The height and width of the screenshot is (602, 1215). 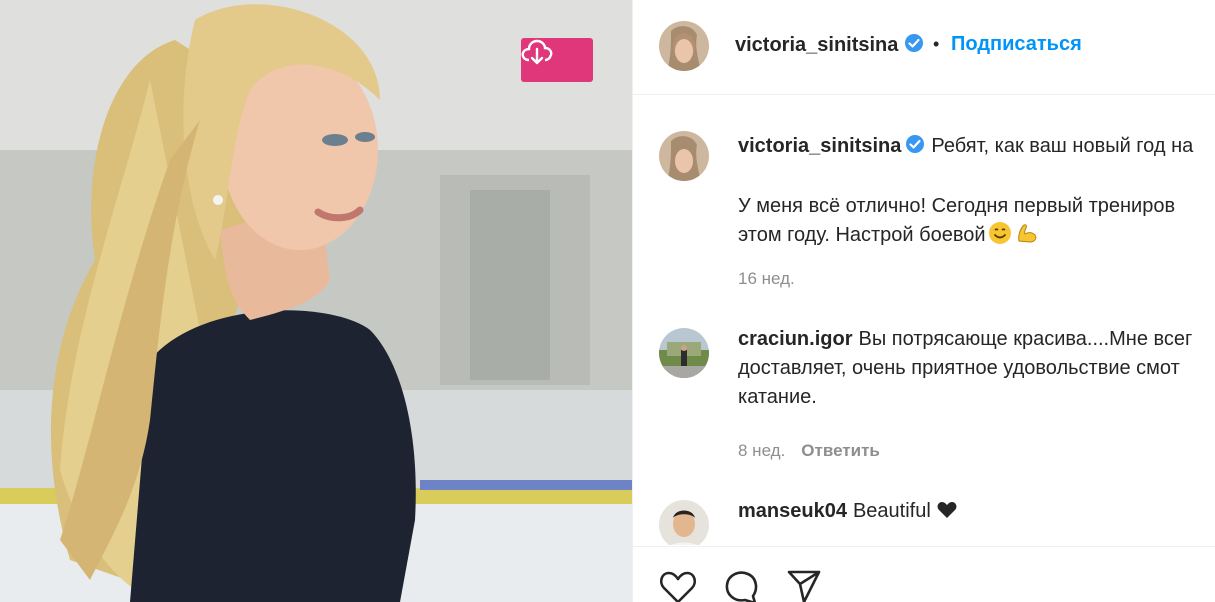 I want to click on comment-meta: 8 нед. Ответить, so click(x=809, y=451).